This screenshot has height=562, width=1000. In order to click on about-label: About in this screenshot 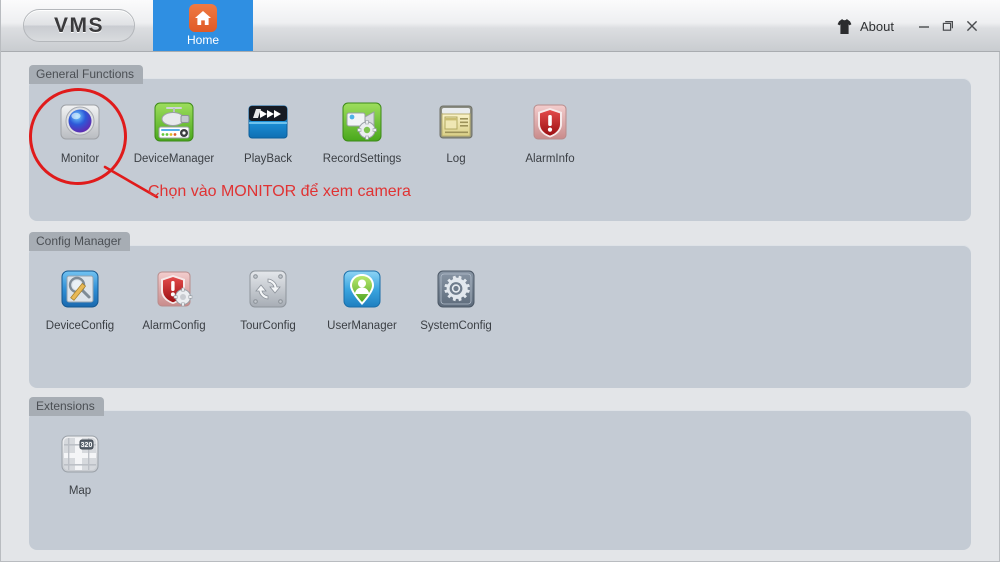, I will do `click(877, 26)`.